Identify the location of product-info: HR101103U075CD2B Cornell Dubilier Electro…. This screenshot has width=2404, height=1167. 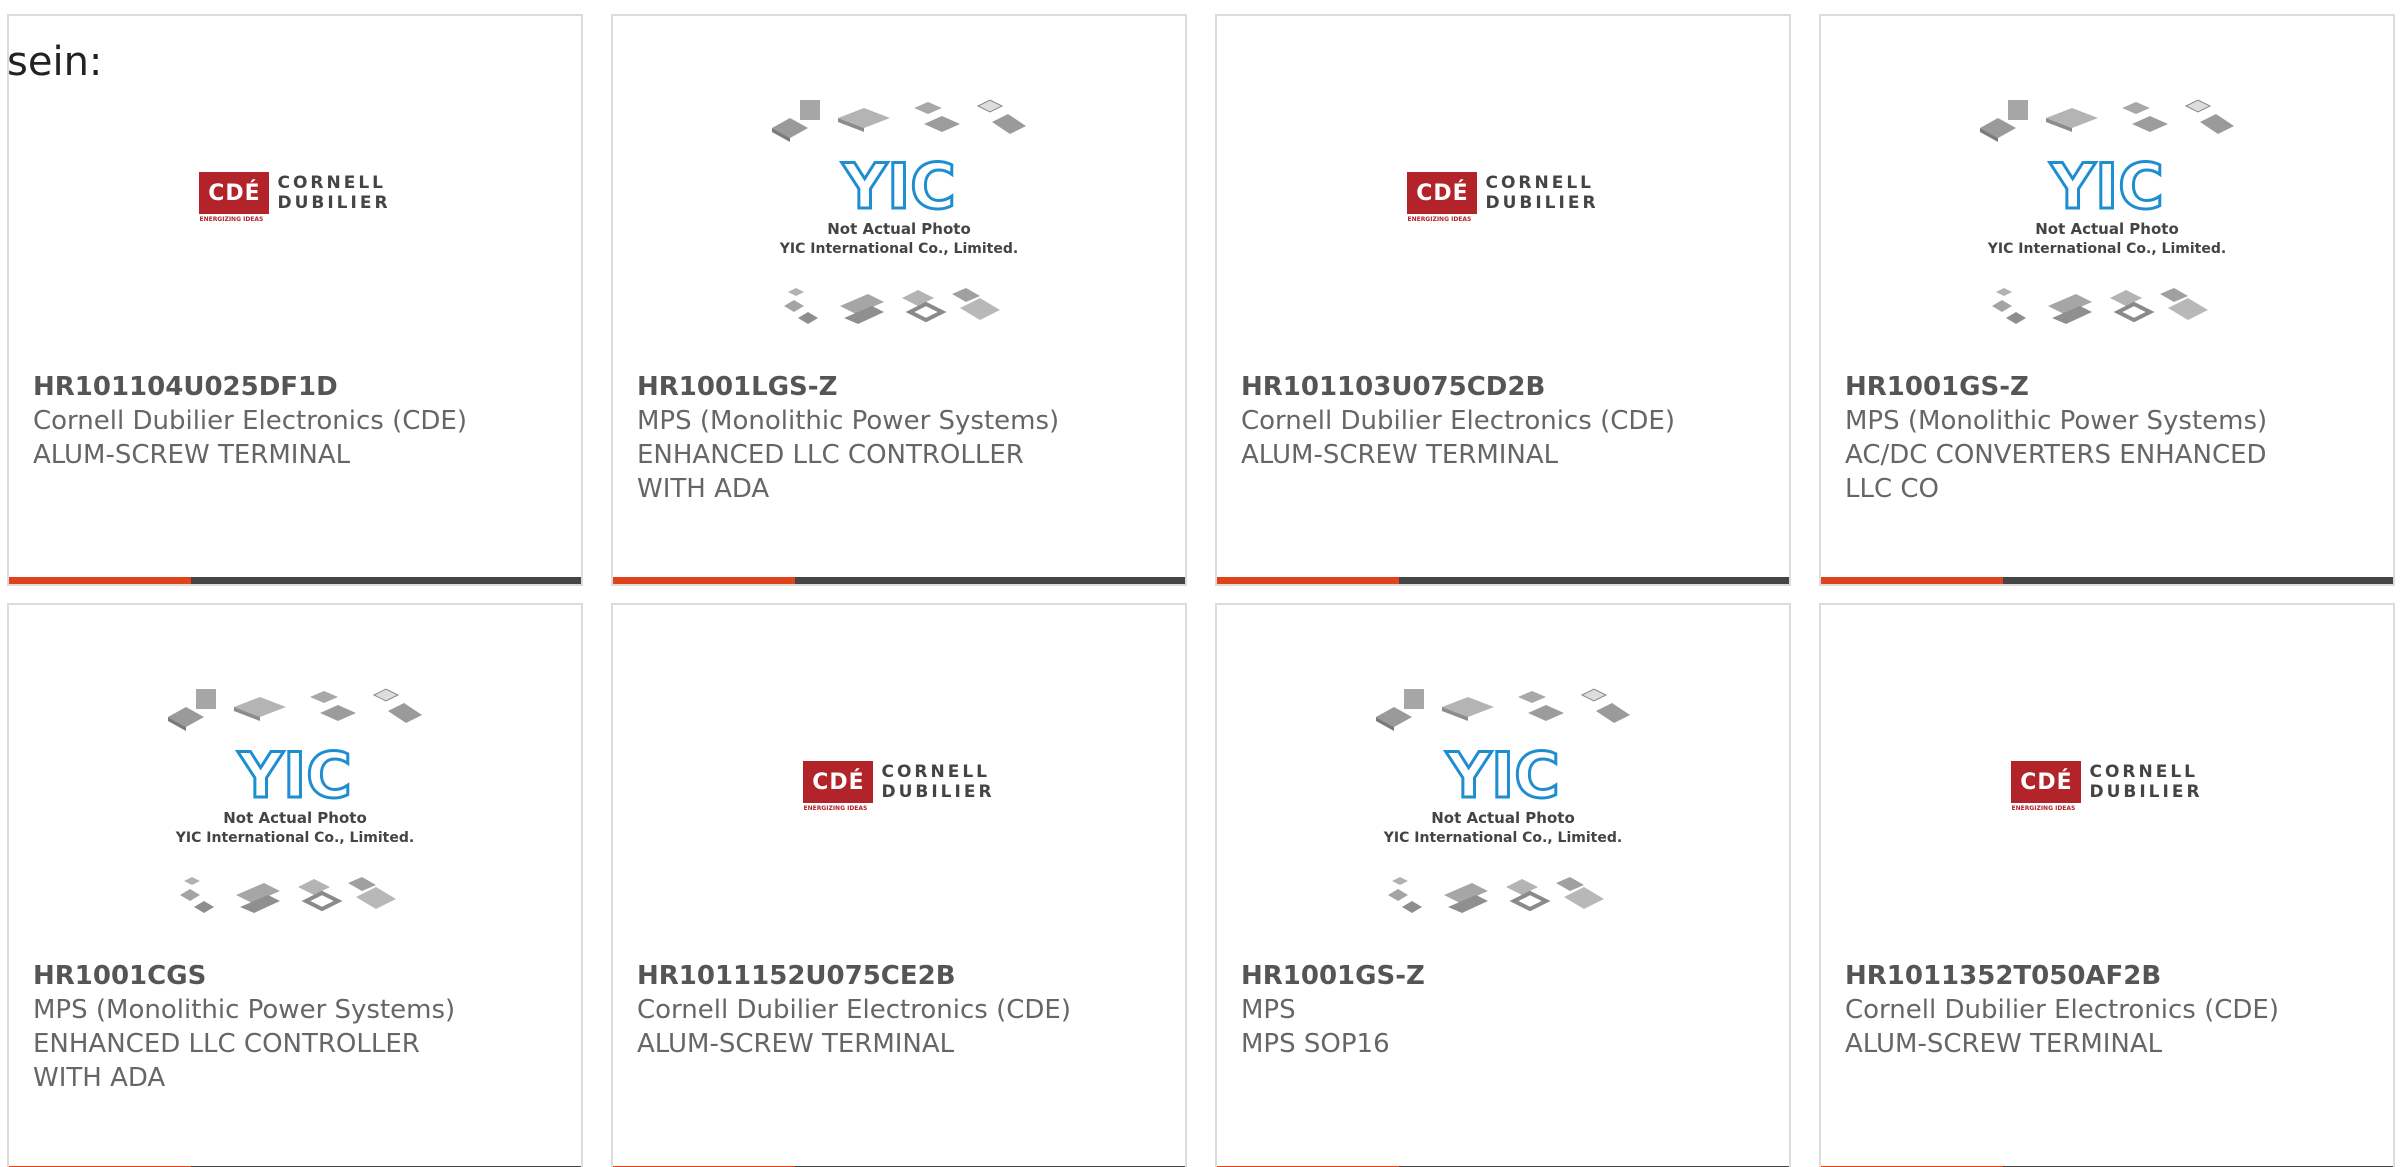
(1461, 421).